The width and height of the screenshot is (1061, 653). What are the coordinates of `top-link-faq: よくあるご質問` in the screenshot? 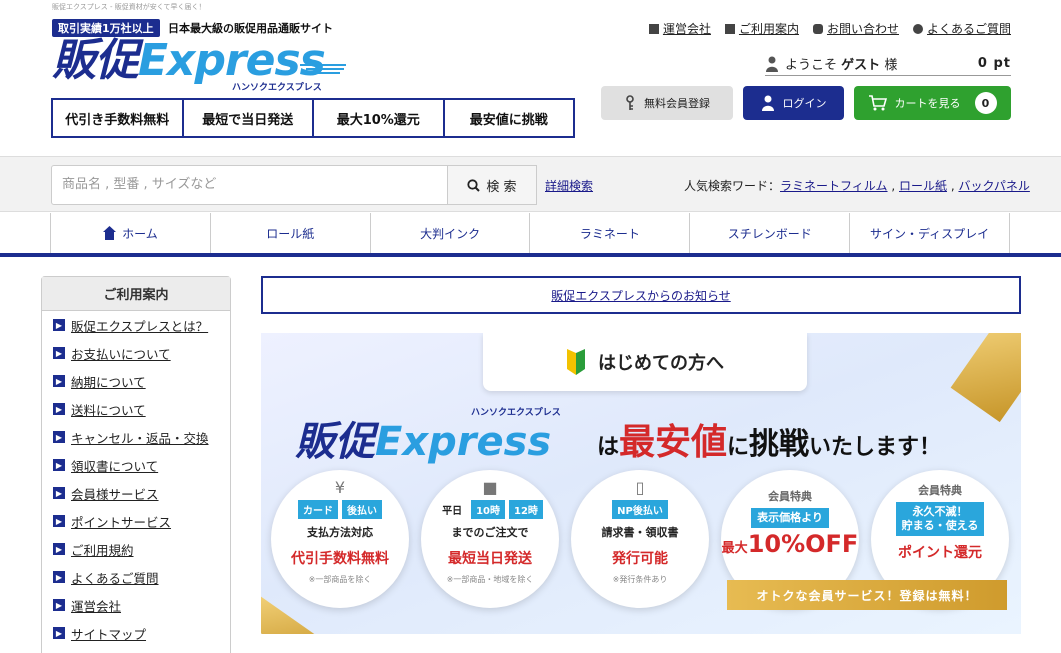 It's located at (961, 28).